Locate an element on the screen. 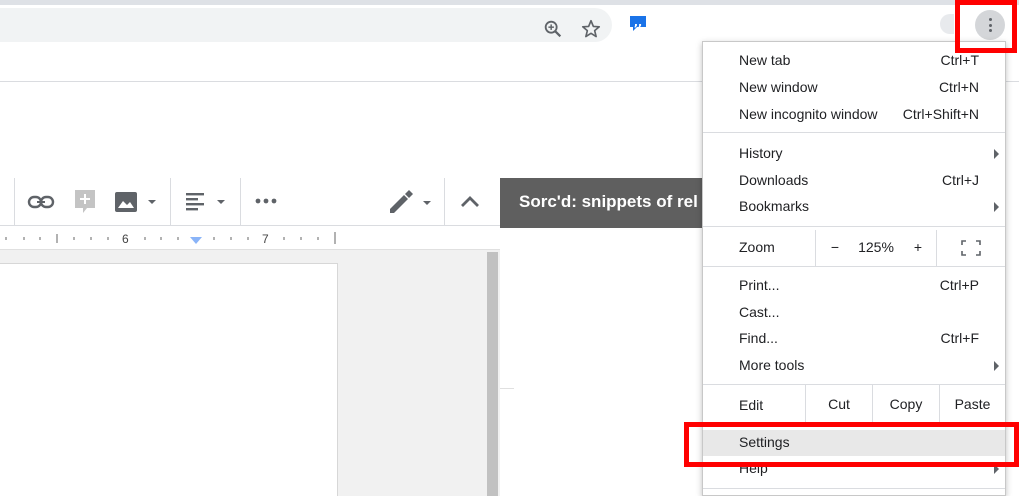 This screenshot has width=1019, height=496. menu-item-print: Print... Ctrl+P is located at coordinates (854, 286).